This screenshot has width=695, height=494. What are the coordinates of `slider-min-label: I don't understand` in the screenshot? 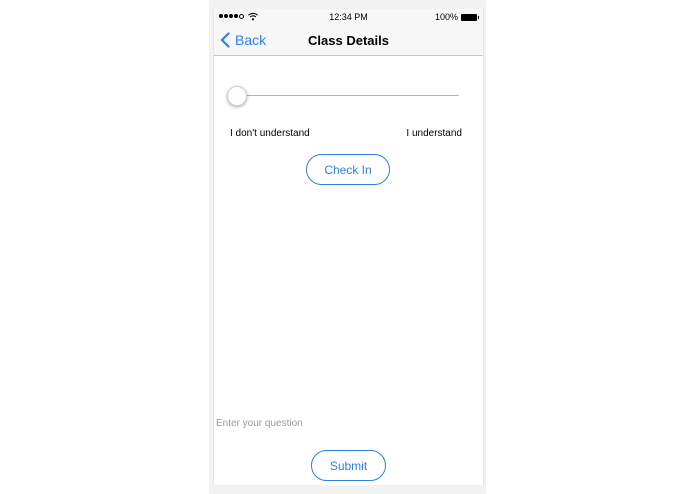 It's located at (270, 133).